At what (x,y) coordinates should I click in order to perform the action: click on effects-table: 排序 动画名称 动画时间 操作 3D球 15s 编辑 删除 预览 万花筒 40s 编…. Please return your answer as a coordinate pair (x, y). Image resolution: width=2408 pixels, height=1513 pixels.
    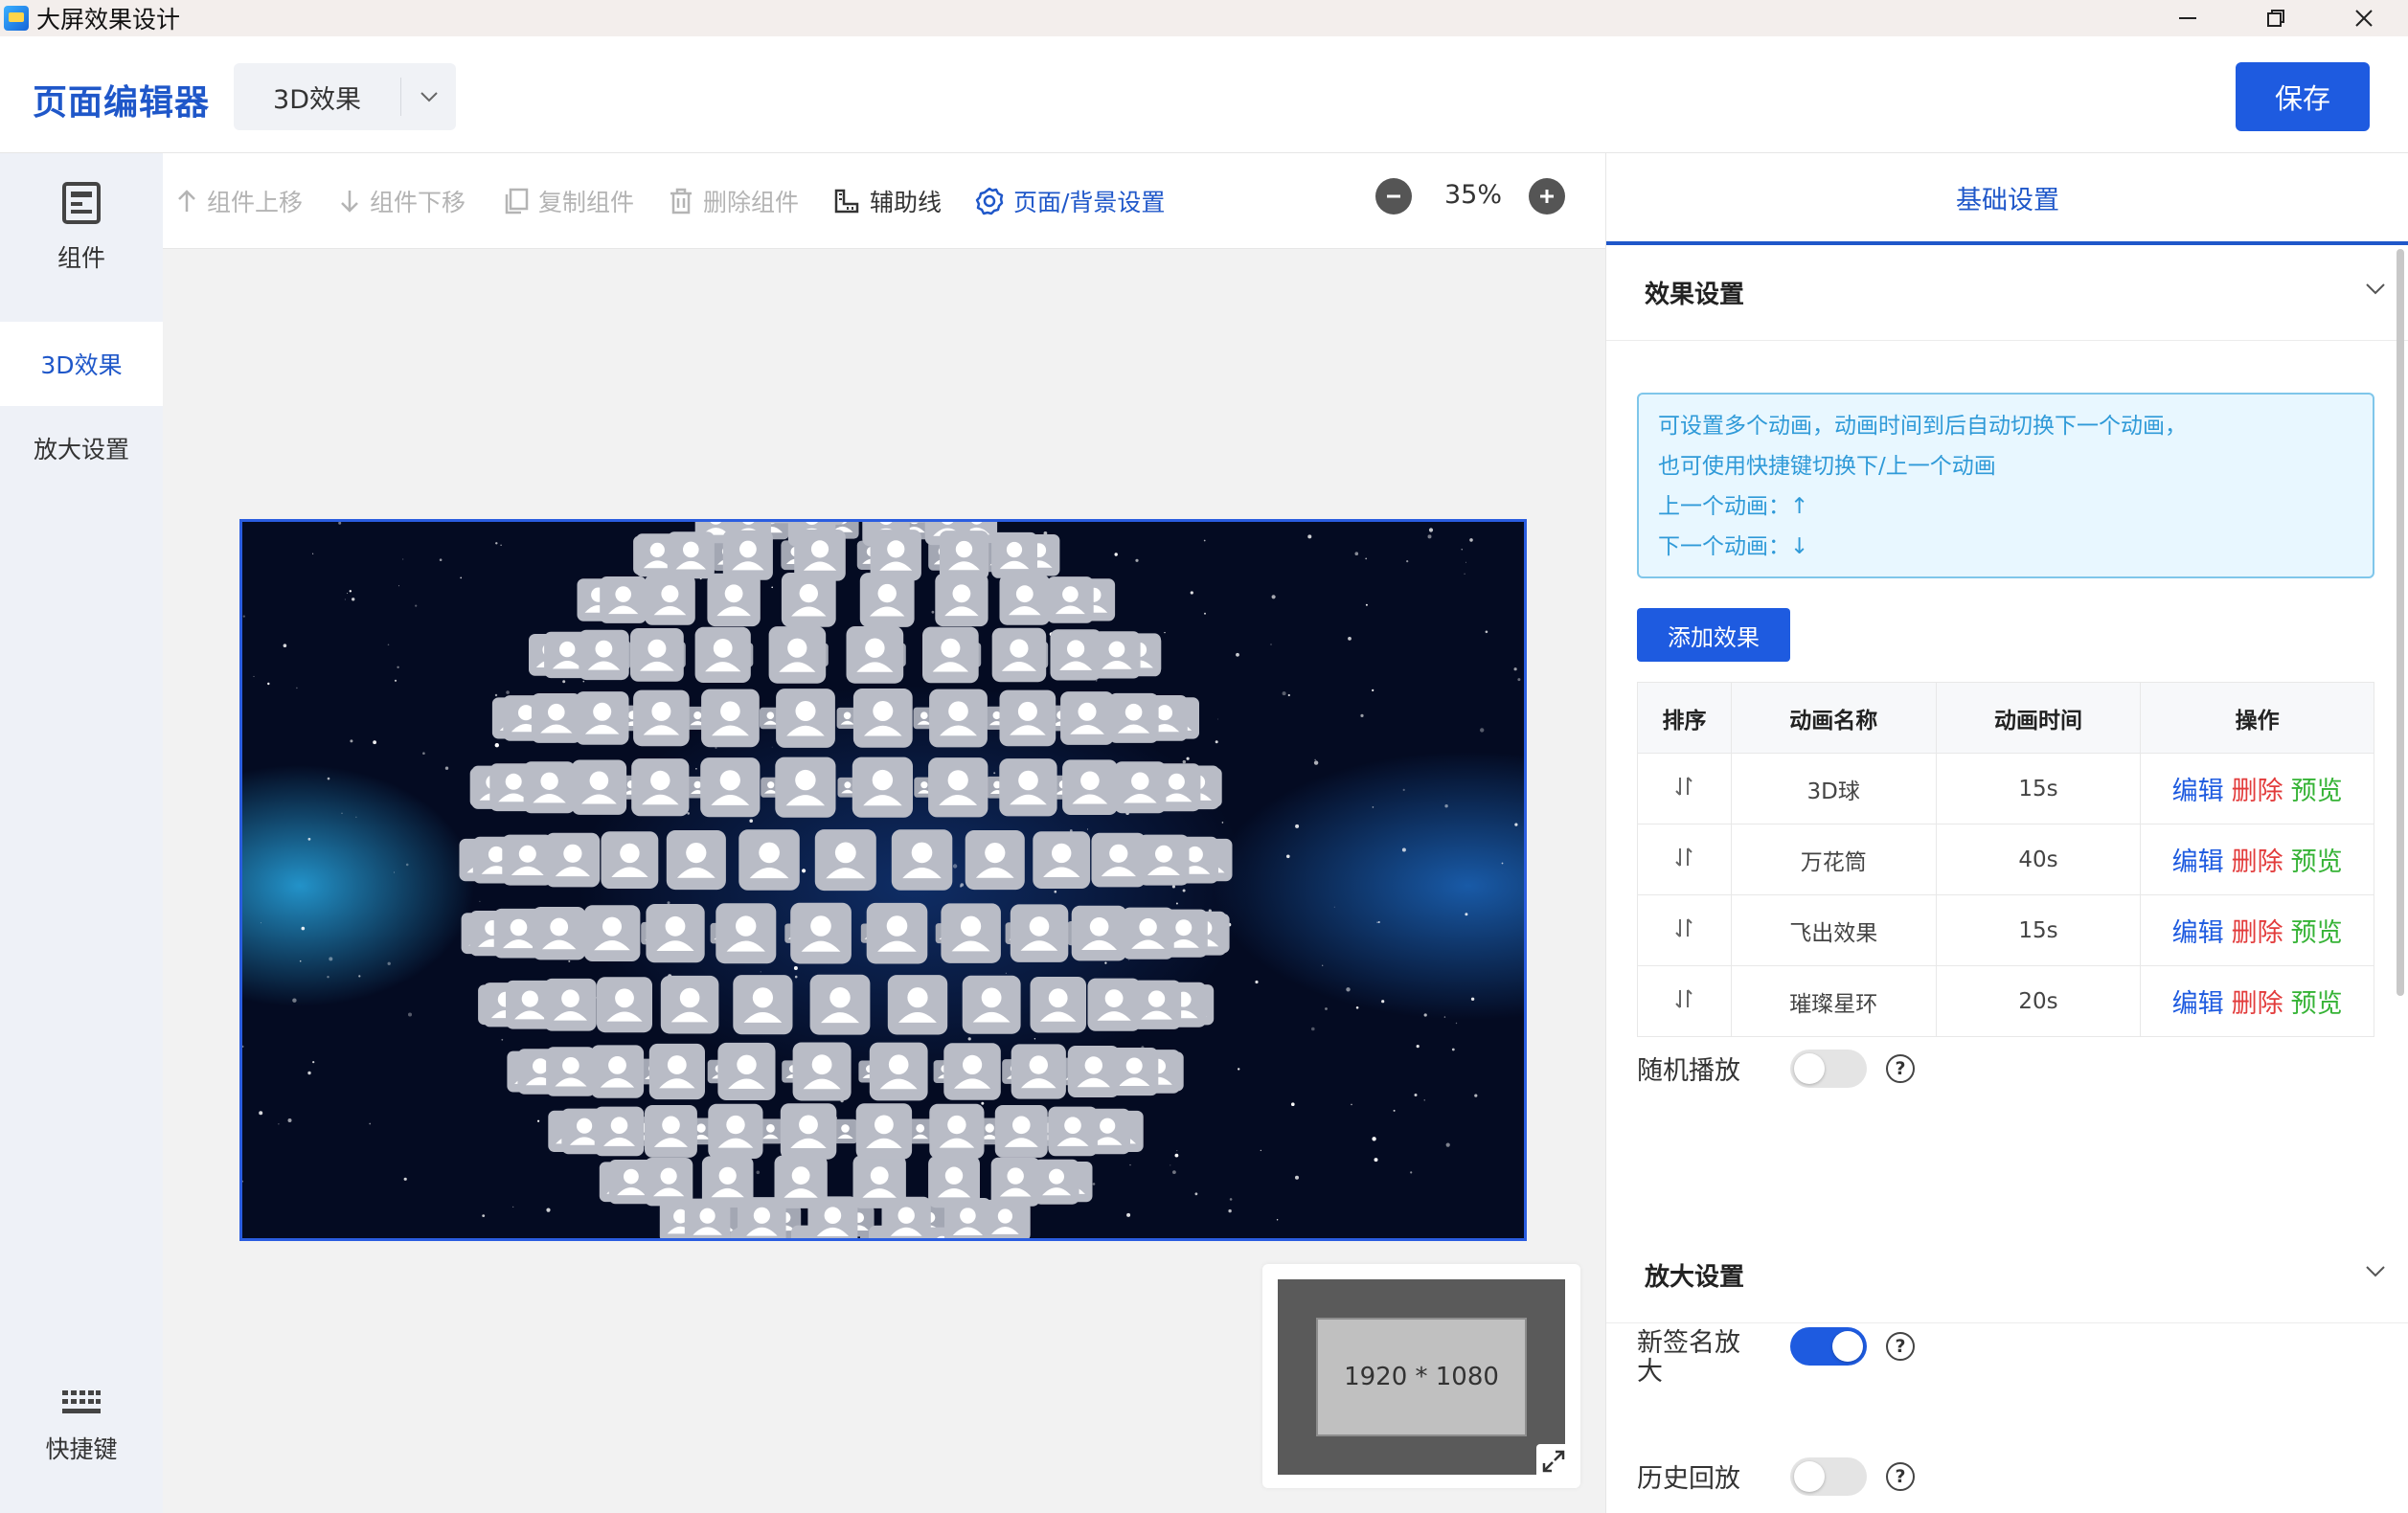
    Looking at the image, I should click on (2005, 859).